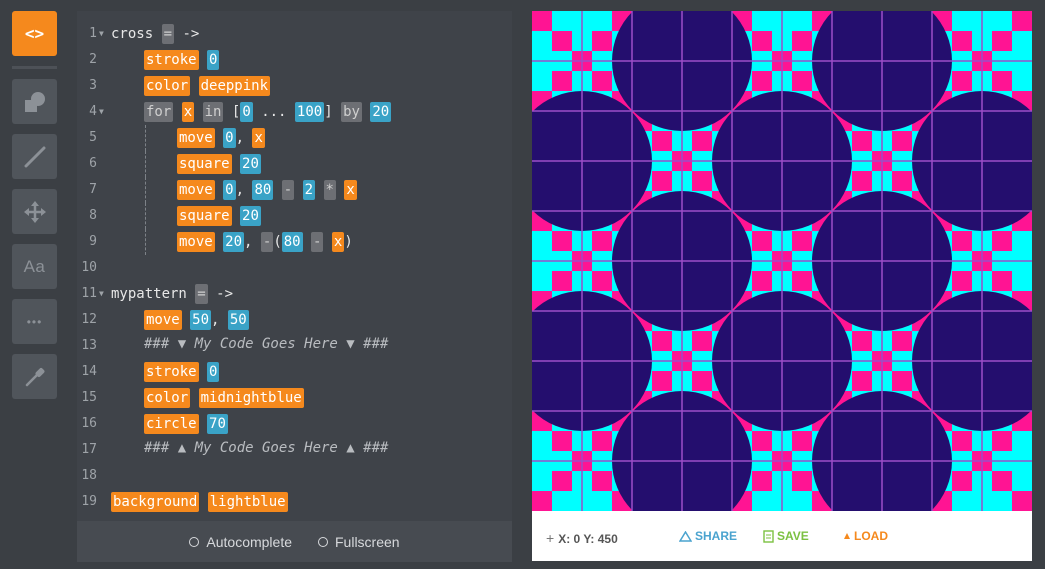  Describe the element at coordinates (34, 33) in the screenshot. I see `code-tool-button: <>` at that location.